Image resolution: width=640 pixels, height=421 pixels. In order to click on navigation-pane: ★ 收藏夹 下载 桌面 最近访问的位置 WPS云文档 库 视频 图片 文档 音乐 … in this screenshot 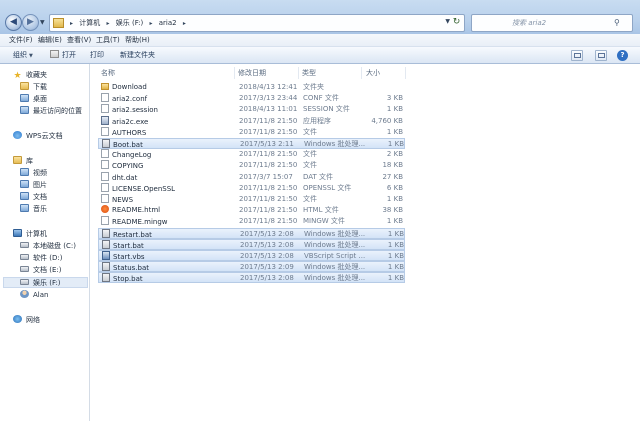, I will do `click(45, 242)`.